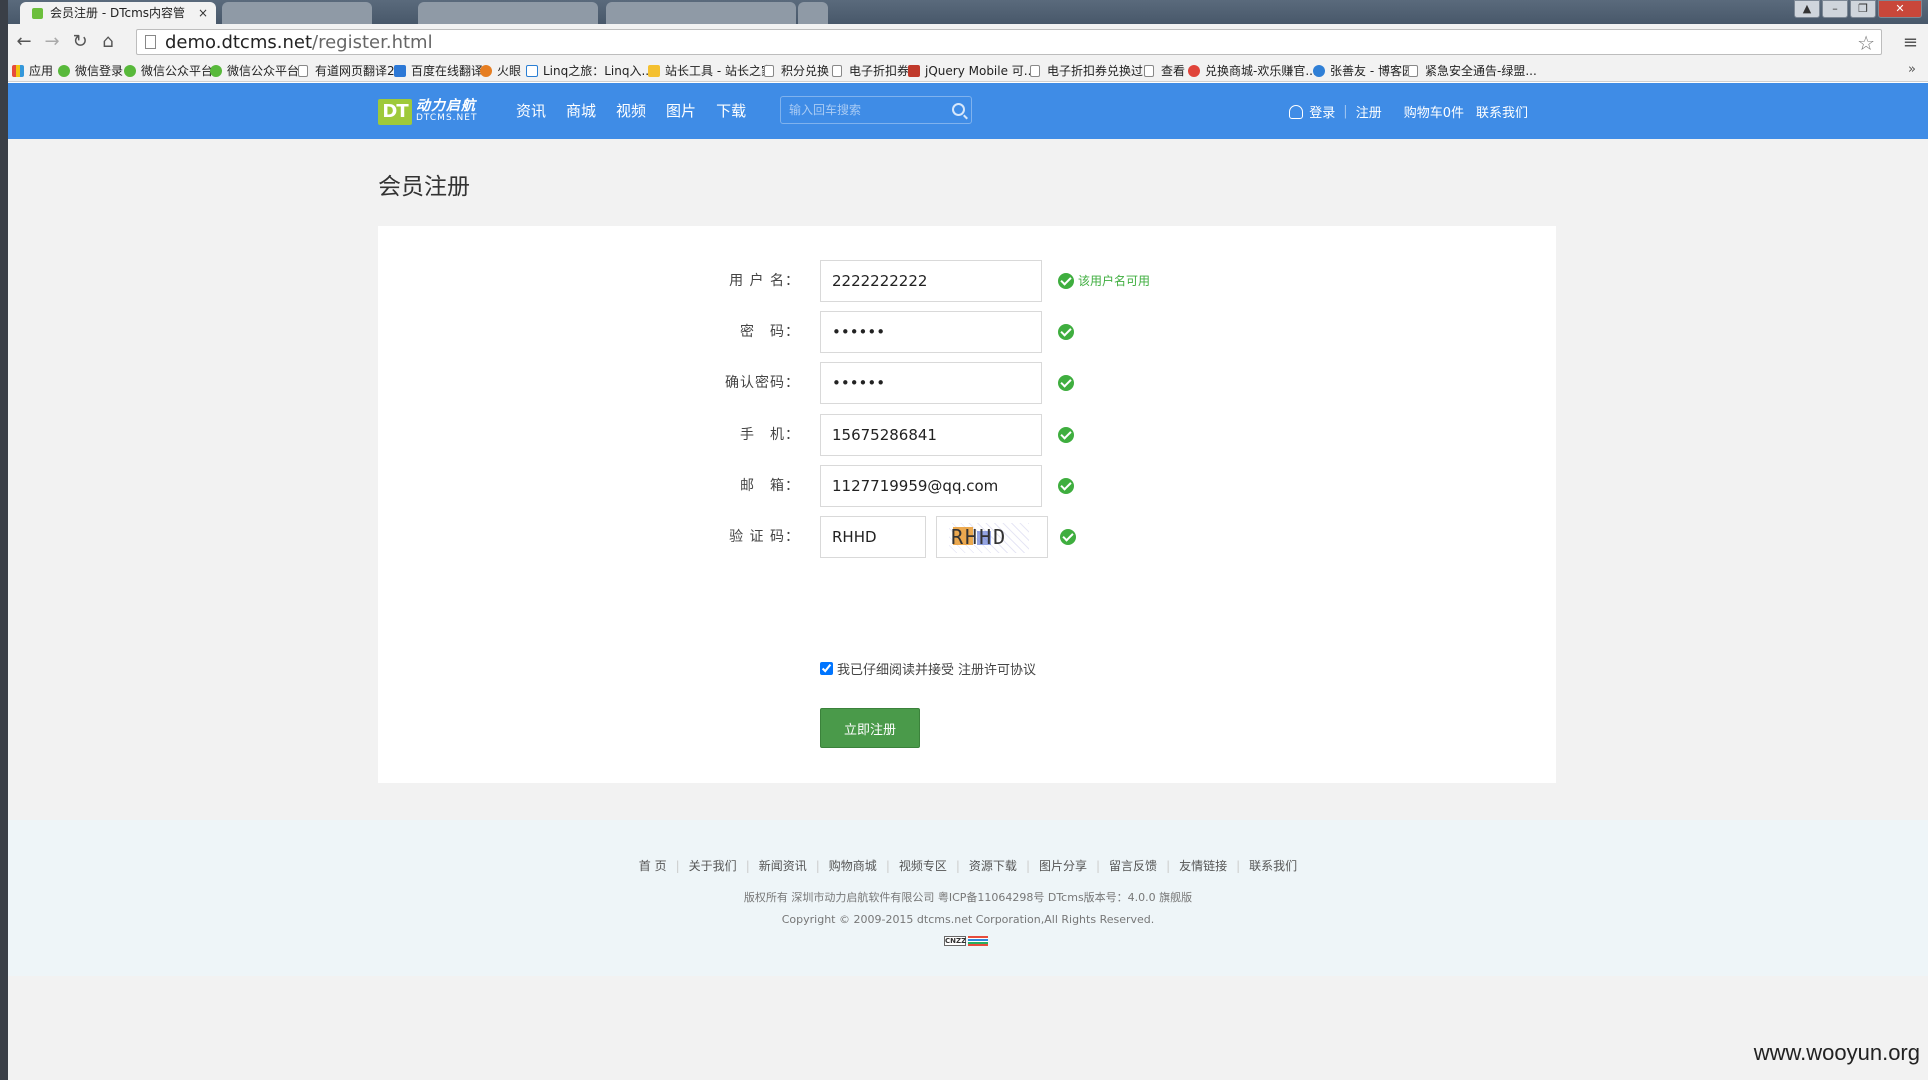 This screenshot has height=1080, width=1928. What do you see at coordinates (1133, 866) in the screenshot?
I see `footer-link: 留言反馈` at bounding box center [1133, 866].